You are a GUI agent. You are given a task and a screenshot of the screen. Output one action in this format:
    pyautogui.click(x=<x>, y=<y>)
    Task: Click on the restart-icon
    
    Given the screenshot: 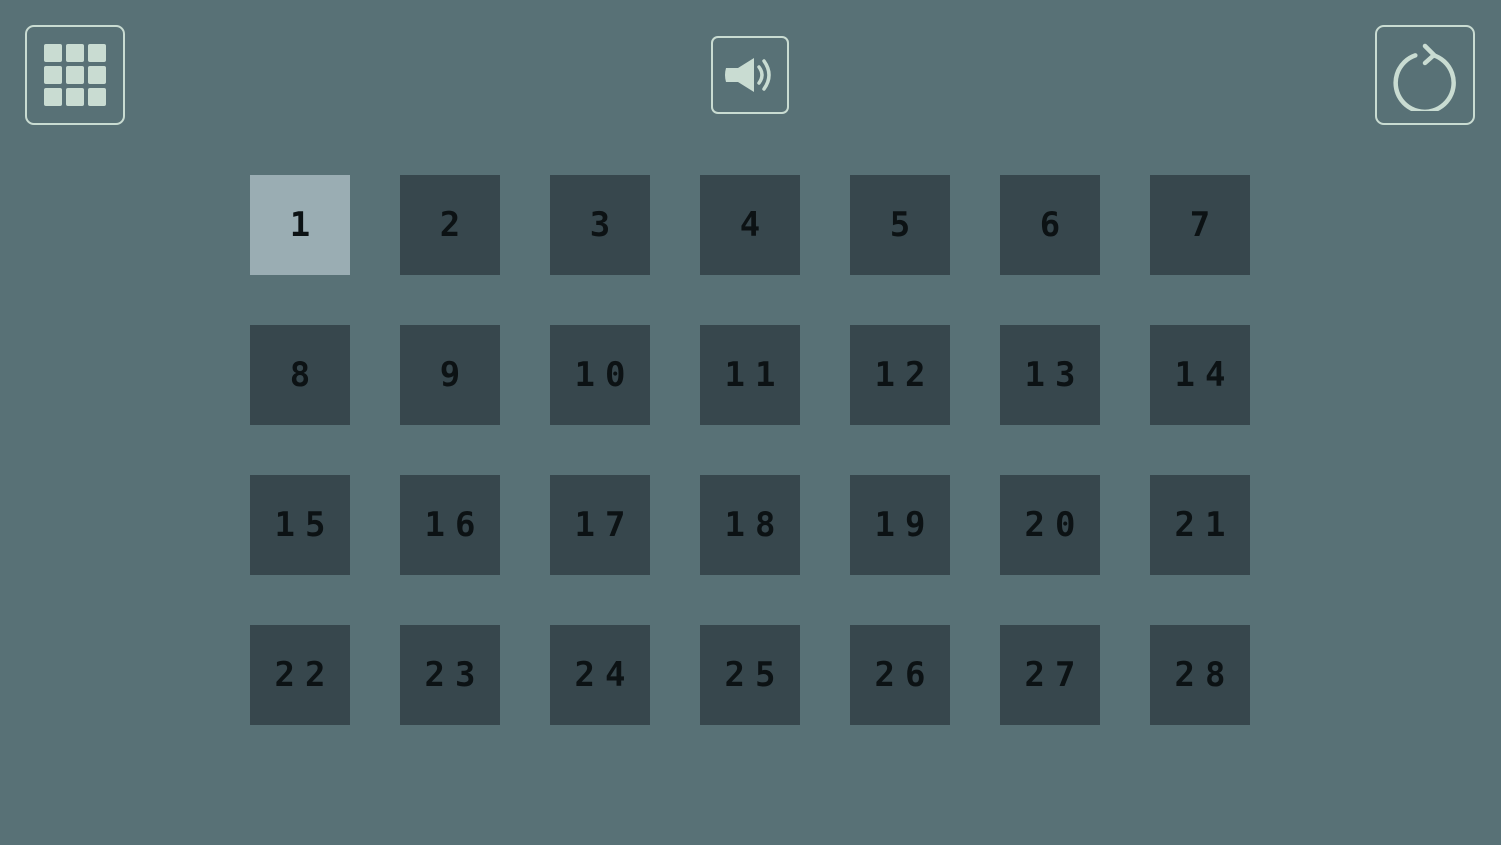 What is the action you would take?
    pyautogui.click(x=1424, y=77)
    